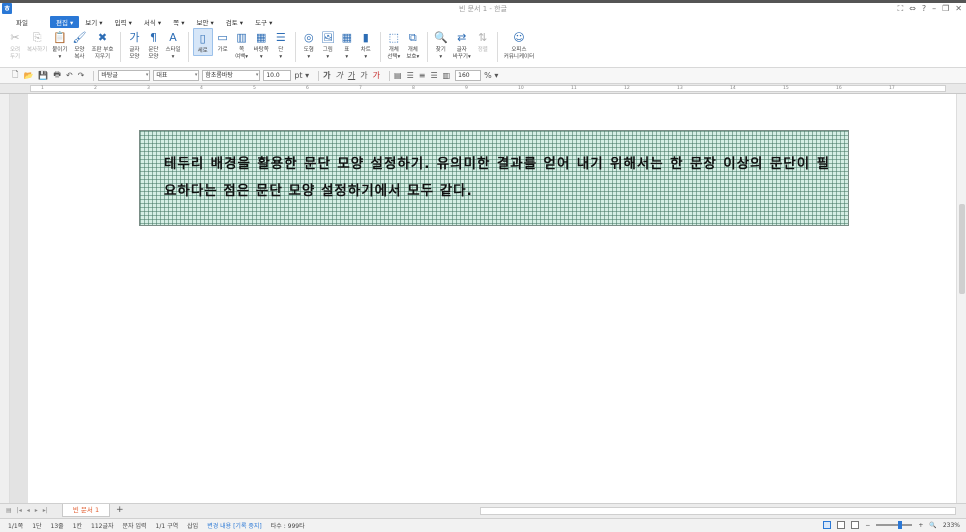  Describe the element at coordinates (410, 75) in the screenshot. I see `align-left-icon: ☰` at that location.